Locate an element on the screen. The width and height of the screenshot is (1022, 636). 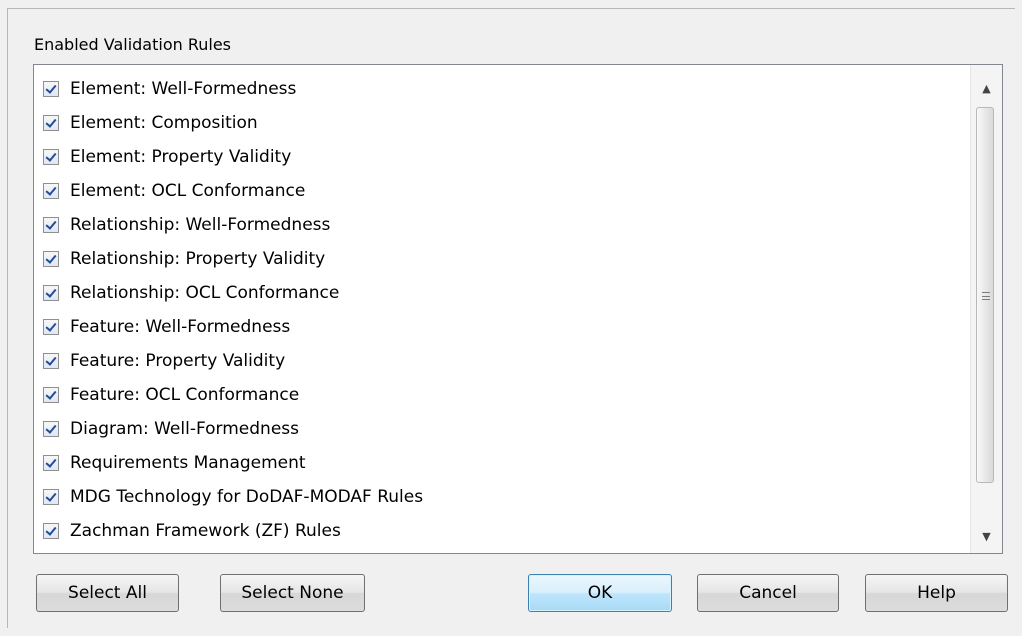
scroll-down-arrow-icon: ▼ is located at coordinates (986, 536).